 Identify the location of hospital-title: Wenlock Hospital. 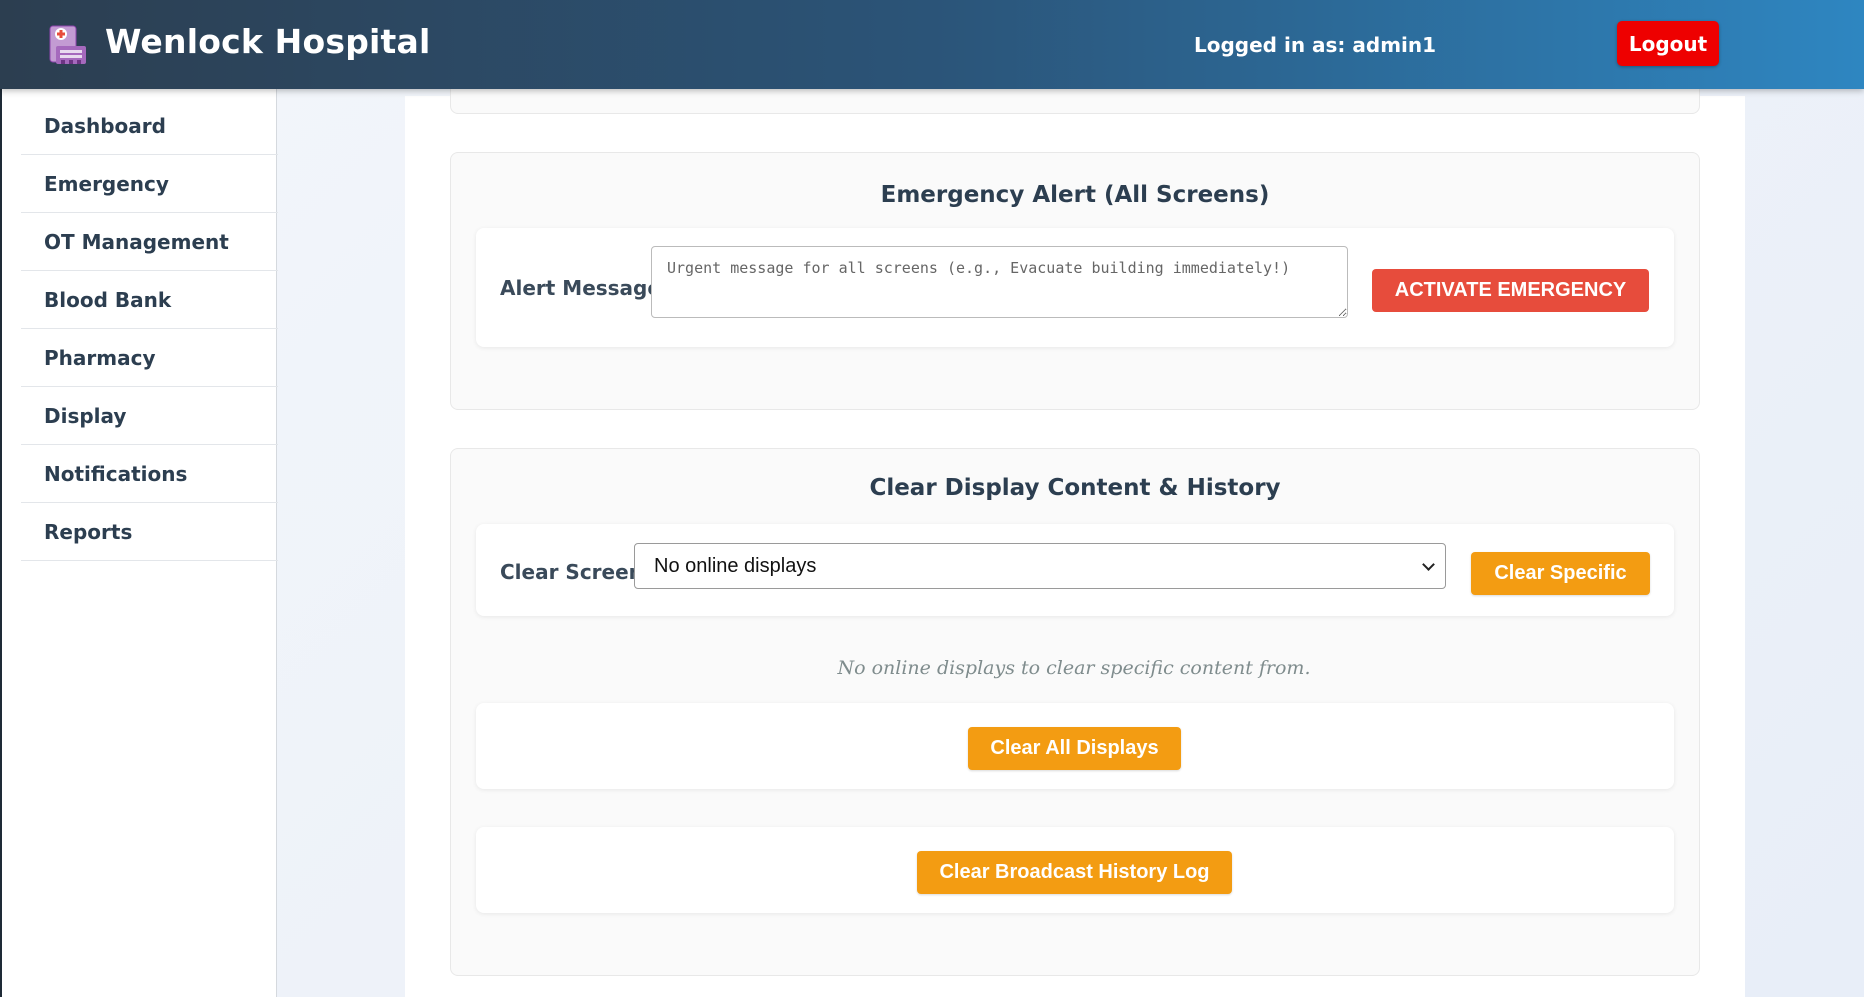
(268, 41).